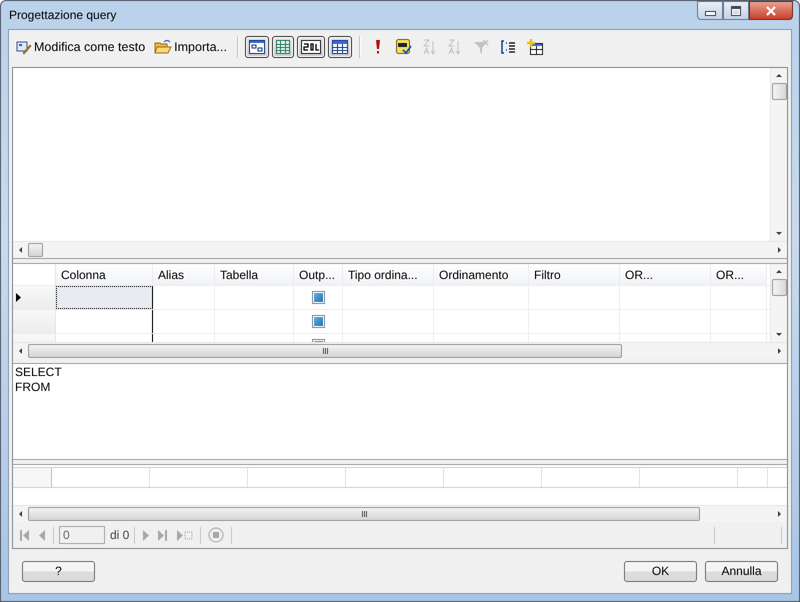 Image resolution: width=800 pixels, height=602 pixels. I want to click on filter-icon, so click(480, 46).